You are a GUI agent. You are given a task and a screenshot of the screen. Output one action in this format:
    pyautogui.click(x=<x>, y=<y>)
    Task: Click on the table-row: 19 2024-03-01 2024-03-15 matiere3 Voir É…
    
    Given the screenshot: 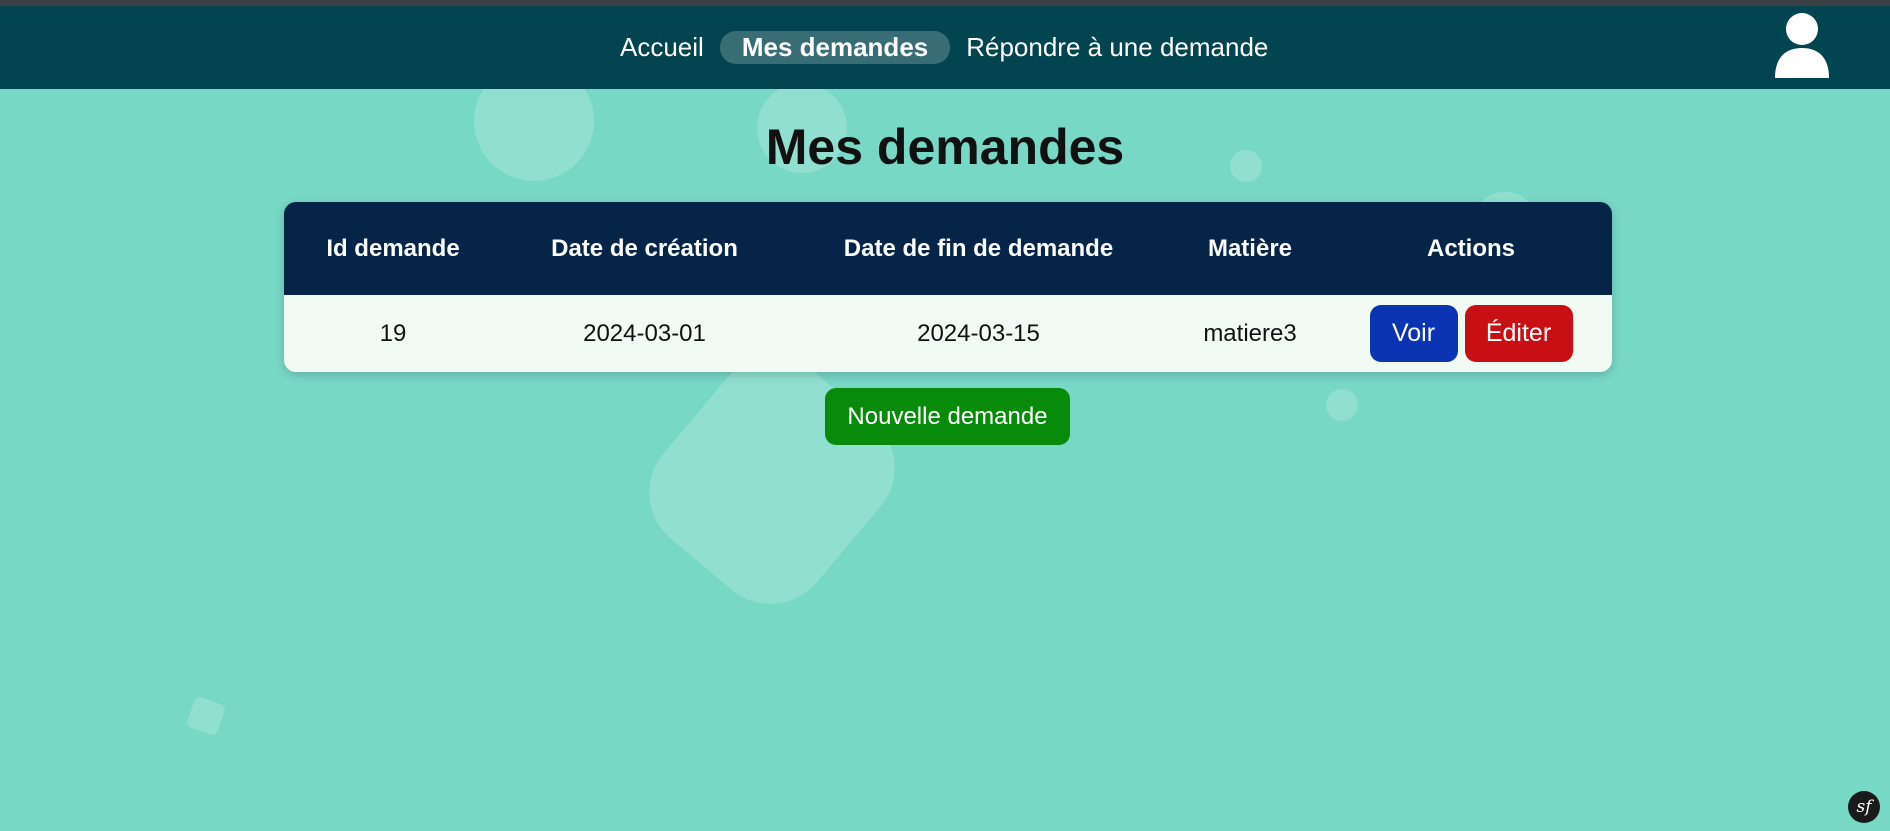 What is the action you would take?
    pyautogui.click(x=948, y=333)
    